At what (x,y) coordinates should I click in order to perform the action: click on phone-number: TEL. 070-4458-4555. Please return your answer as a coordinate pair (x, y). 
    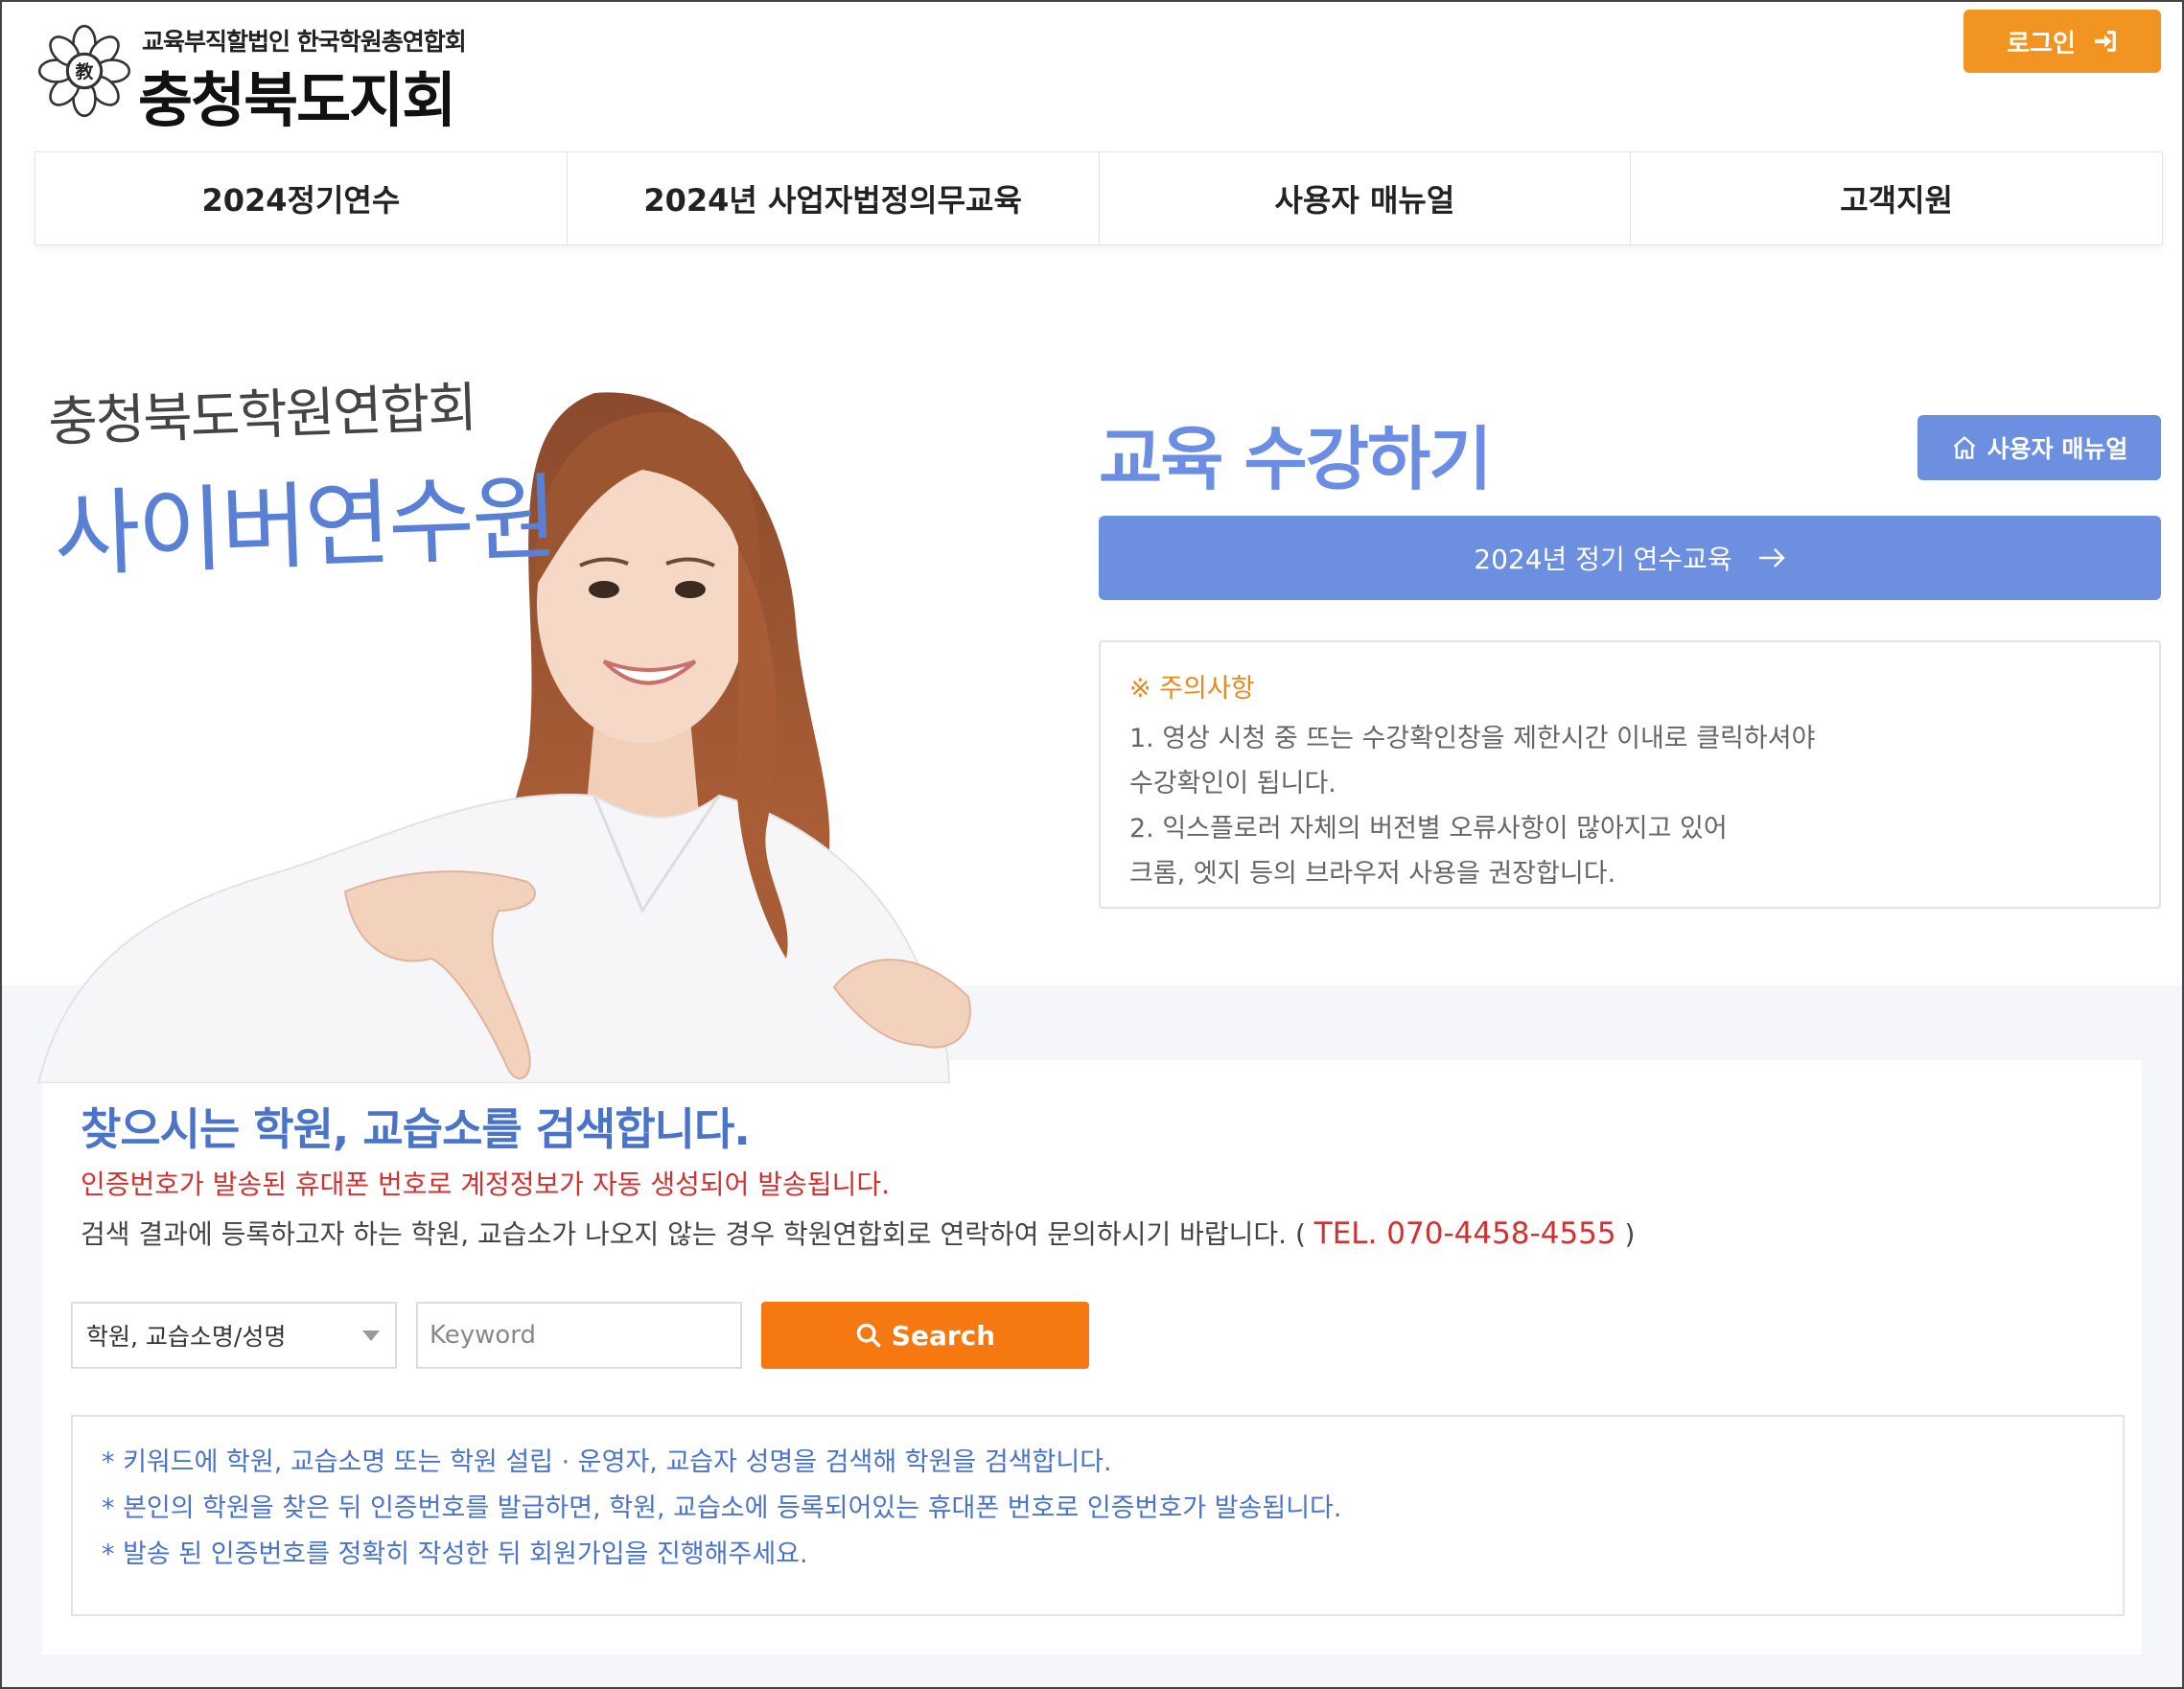
    Looking at the image, I should click on (1465, 1234).